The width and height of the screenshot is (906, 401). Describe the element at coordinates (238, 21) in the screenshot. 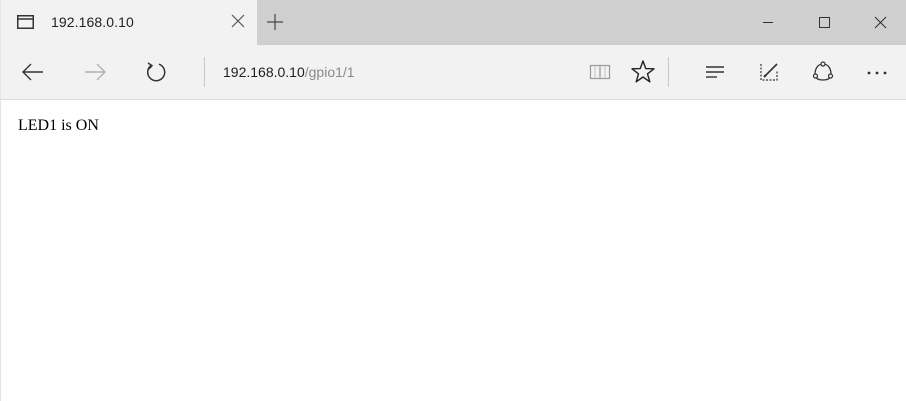

I see `tab-close-icon` at that location.